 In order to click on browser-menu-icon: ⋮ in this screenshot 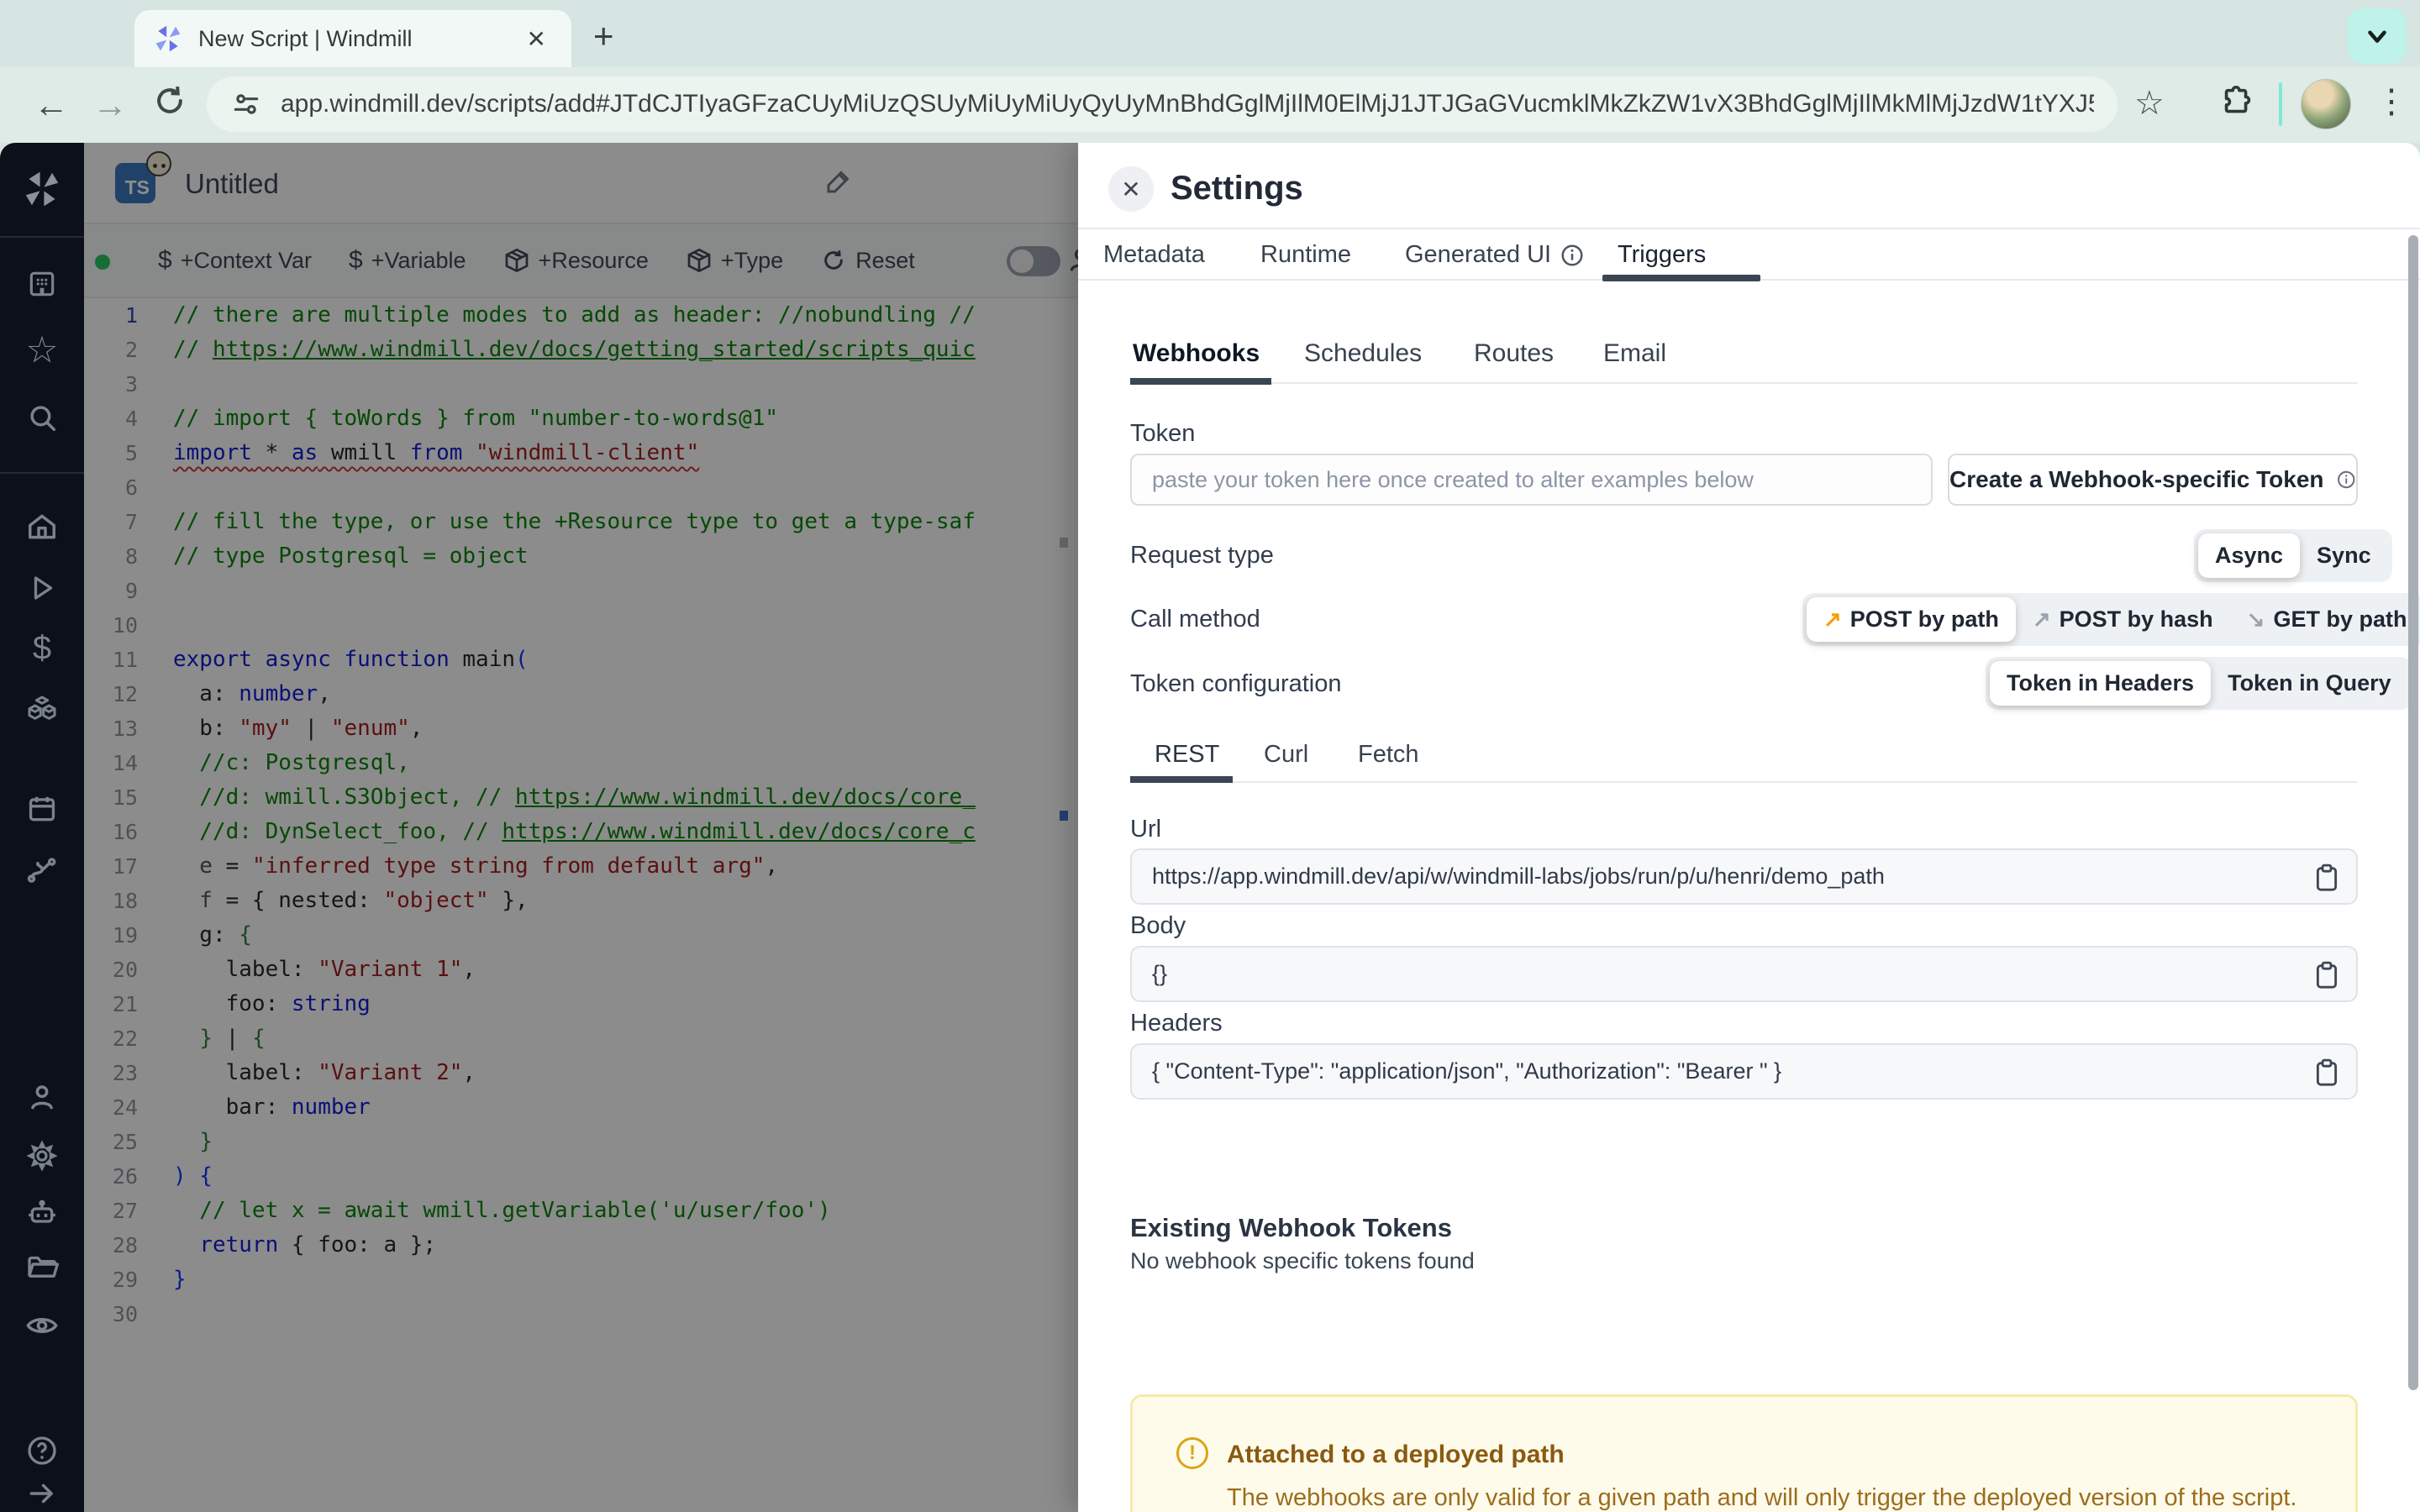, I will do `click(2391, 101)`.